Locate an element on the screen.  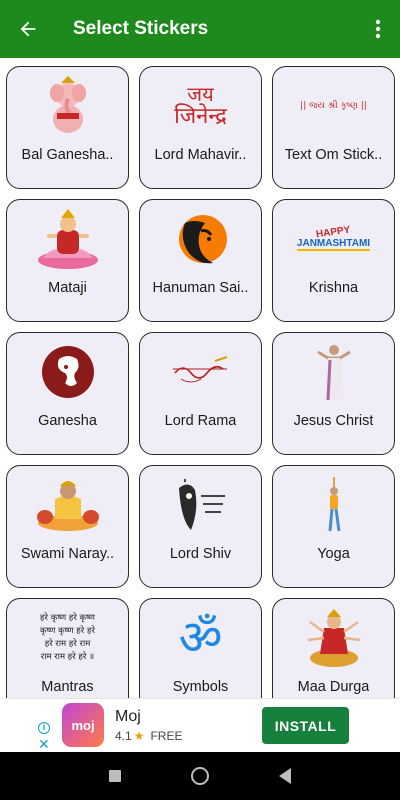
sticker-label: Yoga is located at coordinates (333, 554).